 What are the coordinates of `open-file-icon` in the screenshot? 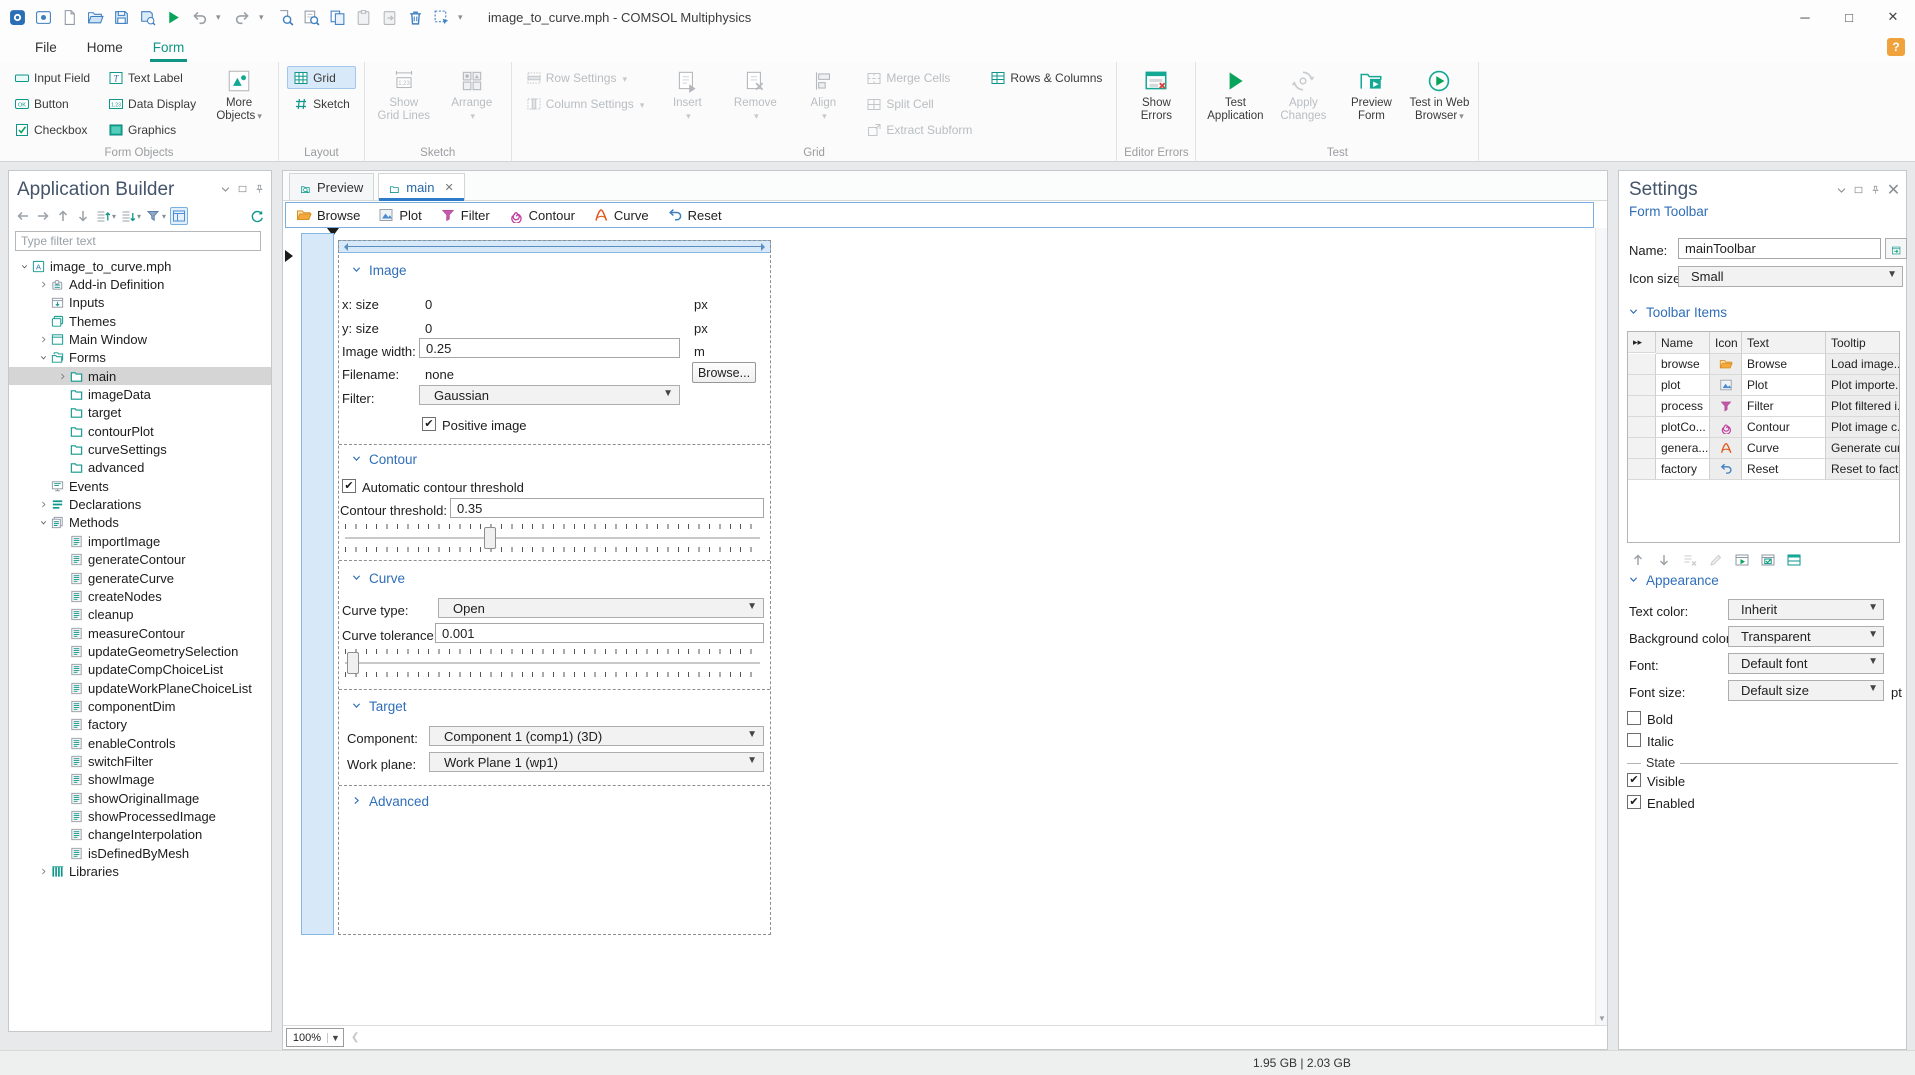 It's located at (95, 17).